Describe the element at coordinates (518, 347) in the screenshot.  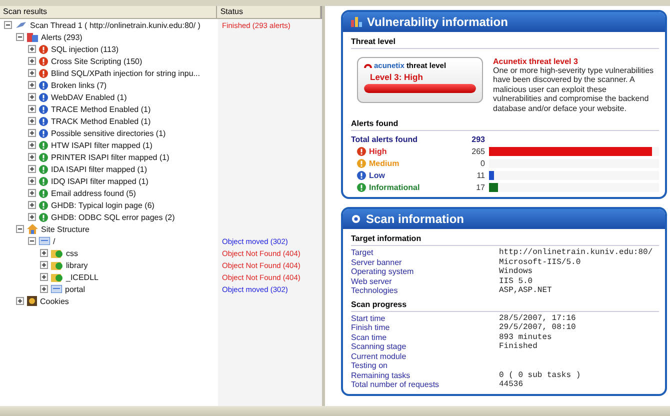
I see `info-value: Finished` at that location.